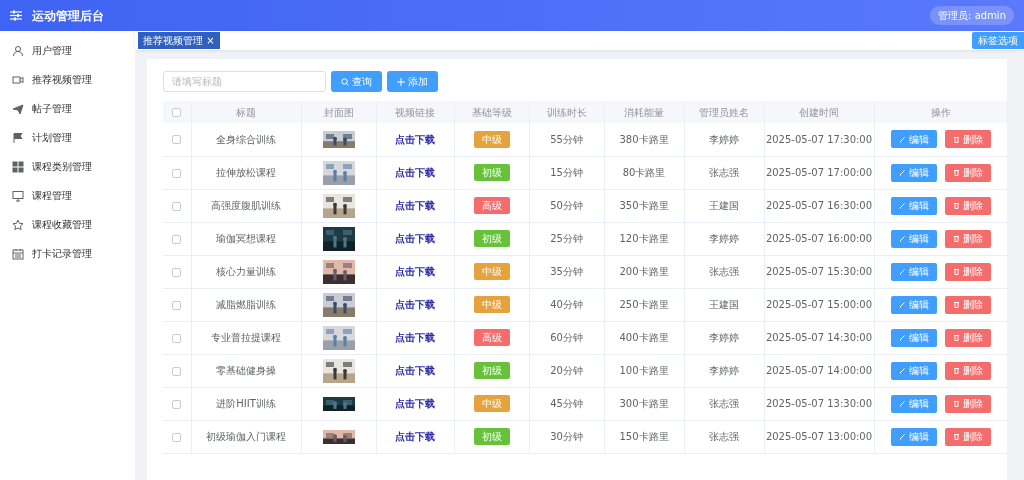 This screenshot has width=1024, height=480. I want to click on table-cell: 初级瑜伽入门课程, so click(246, 436).